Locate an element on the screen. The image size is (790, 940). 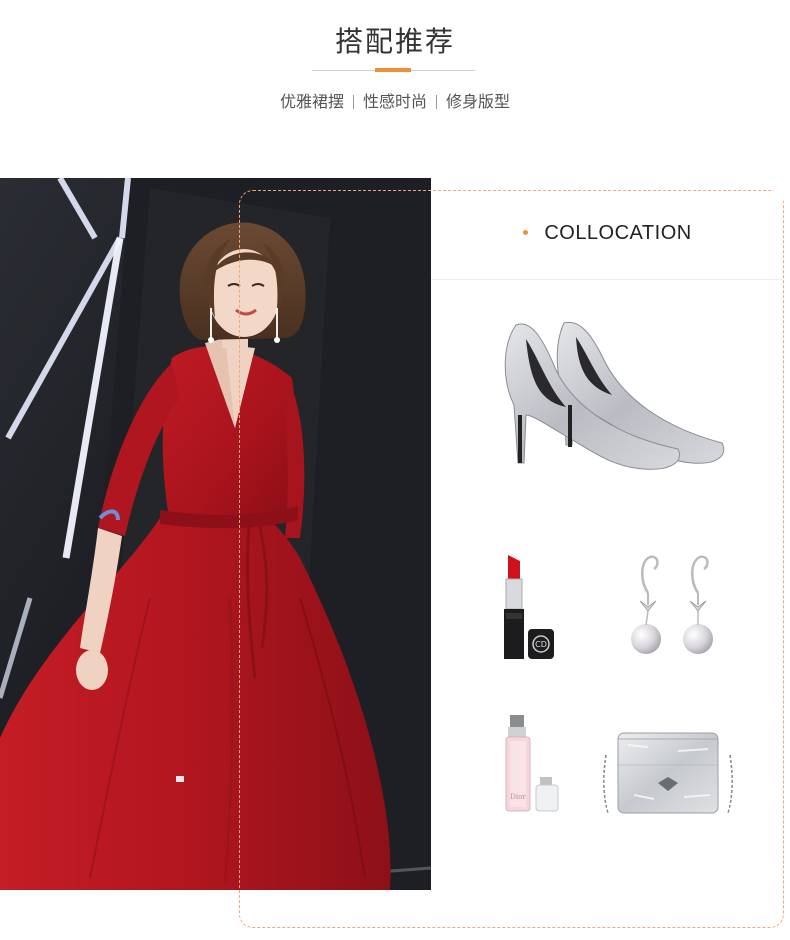
perfume-icon: Dior is located at coordinates (532, 763).